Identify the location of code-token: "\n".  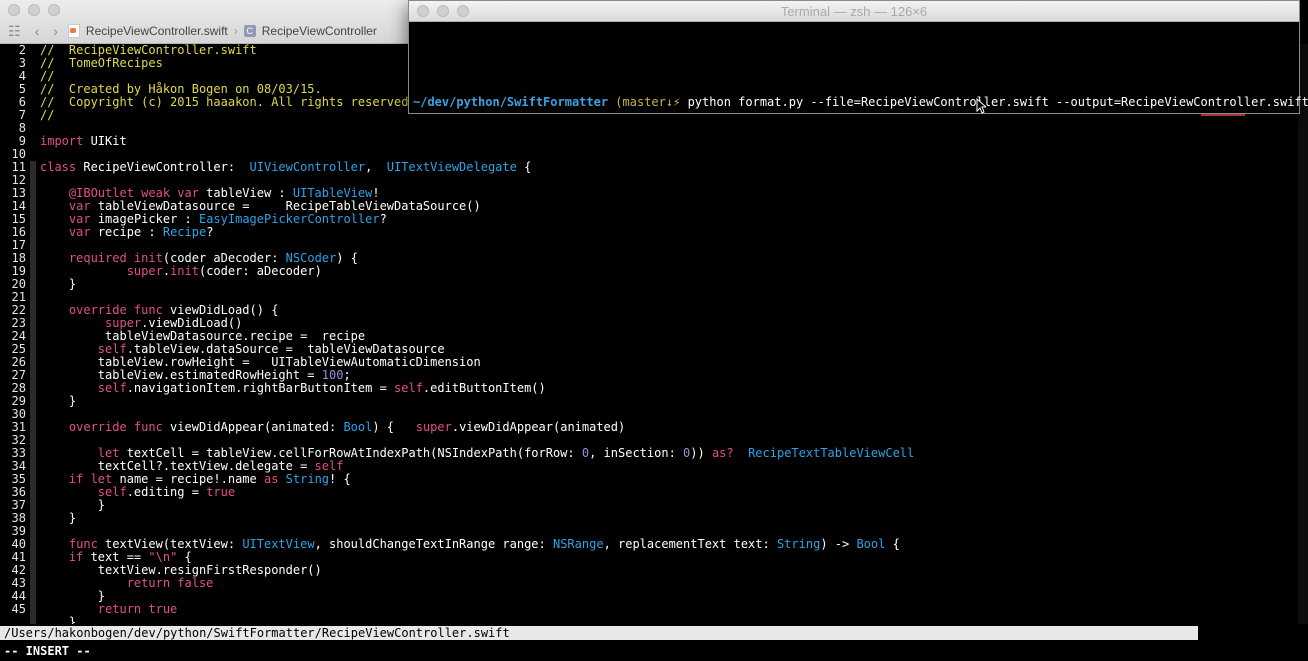
(163, 557).